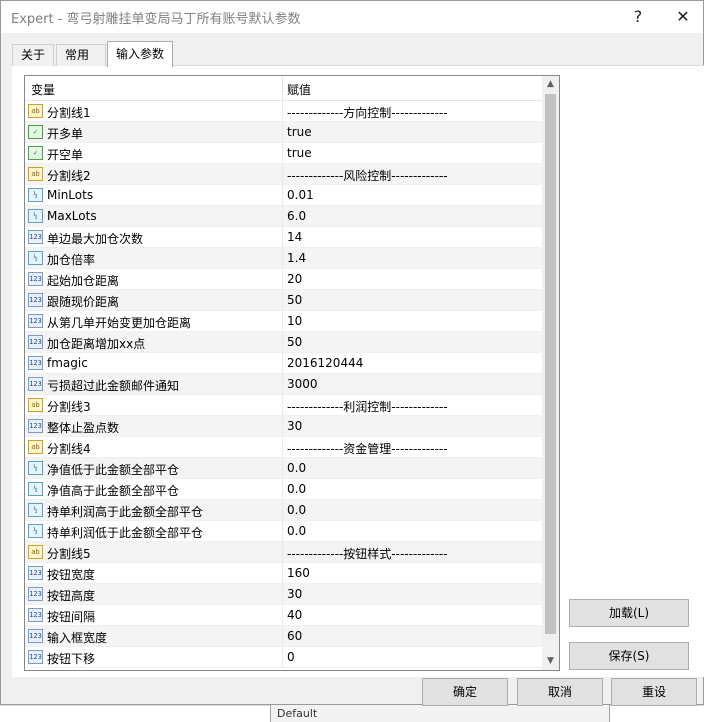 This screenshot has width=704, height=722. I want to click on parameter-value: 0, so click(291, 657).